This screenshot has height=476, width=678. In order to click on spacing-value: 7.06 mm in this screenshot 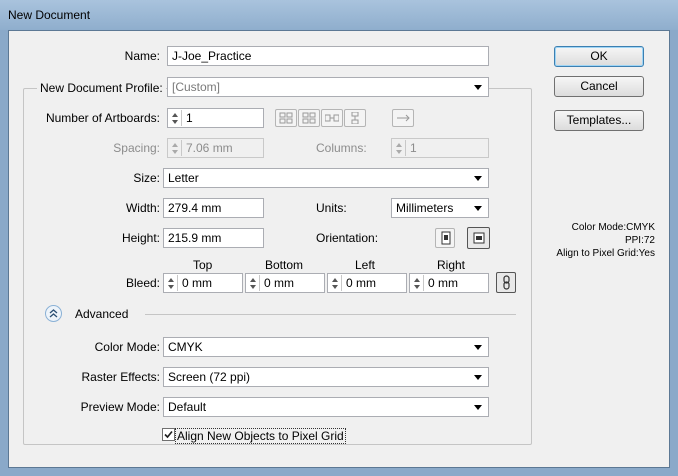, I will do `click(209, 148)`.